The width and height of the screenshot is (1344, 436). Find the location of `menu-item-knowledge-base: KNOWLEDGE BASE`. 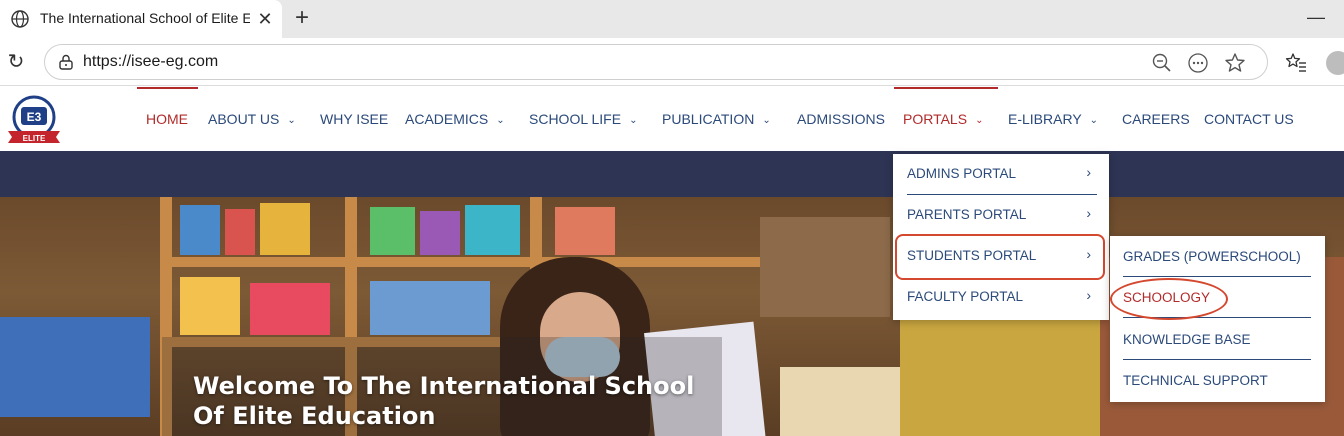

menu-item-knowledge-base: KNOWLEDGE BASE is located at coordinates (1217, 339).